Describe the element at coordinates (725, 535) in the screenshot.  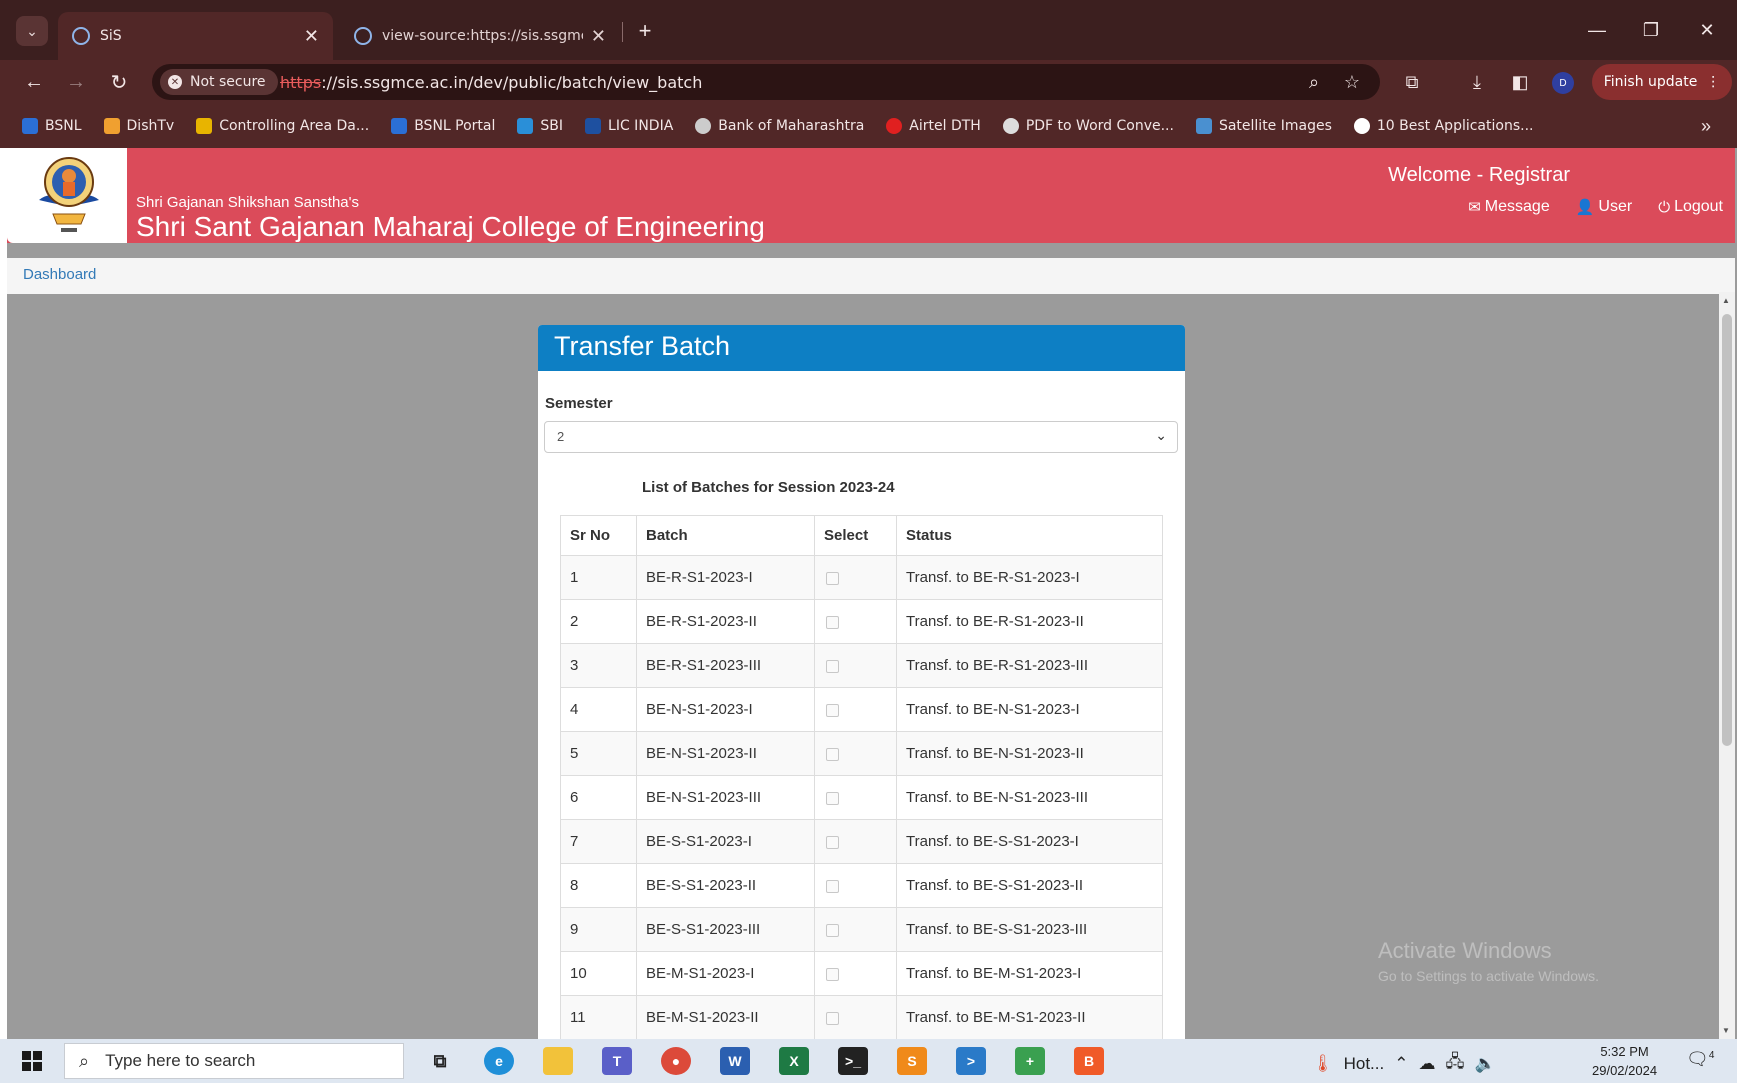
I see `column-header: Batch` at that location.